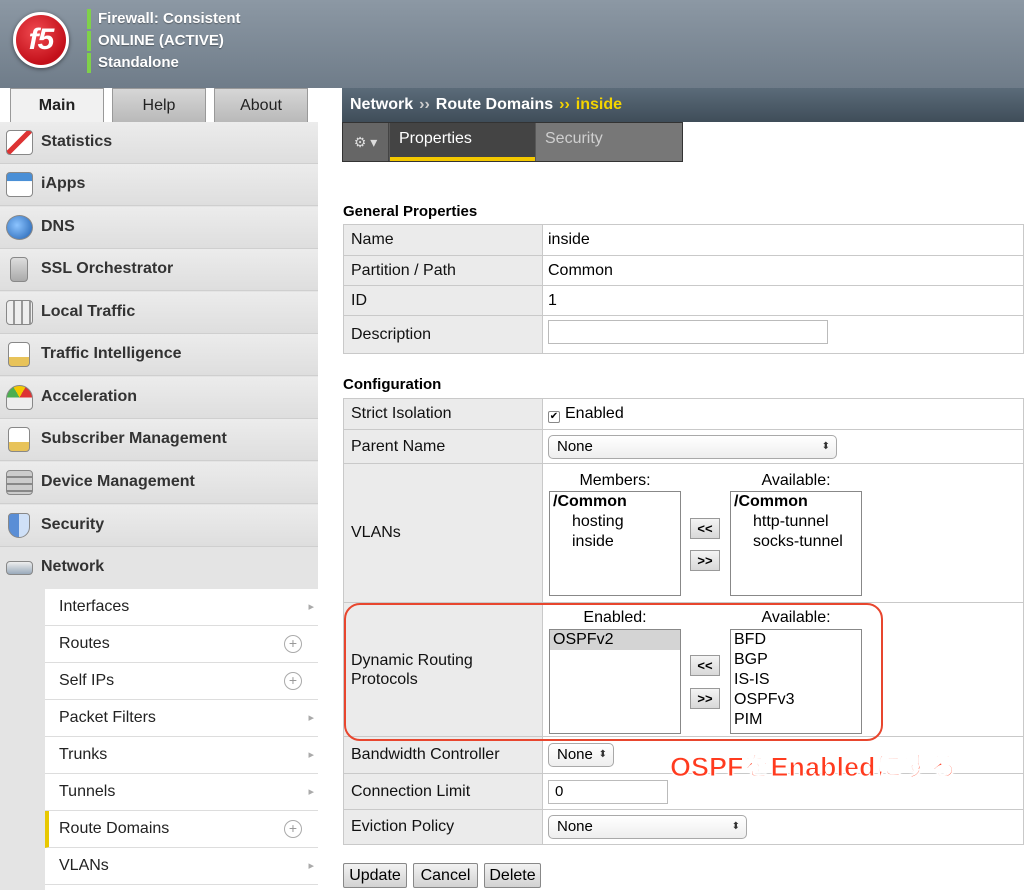 Image resolution: width=1024 pixels, height=890 pixels. I want to click on tab-help: Help, so click(159, 105).